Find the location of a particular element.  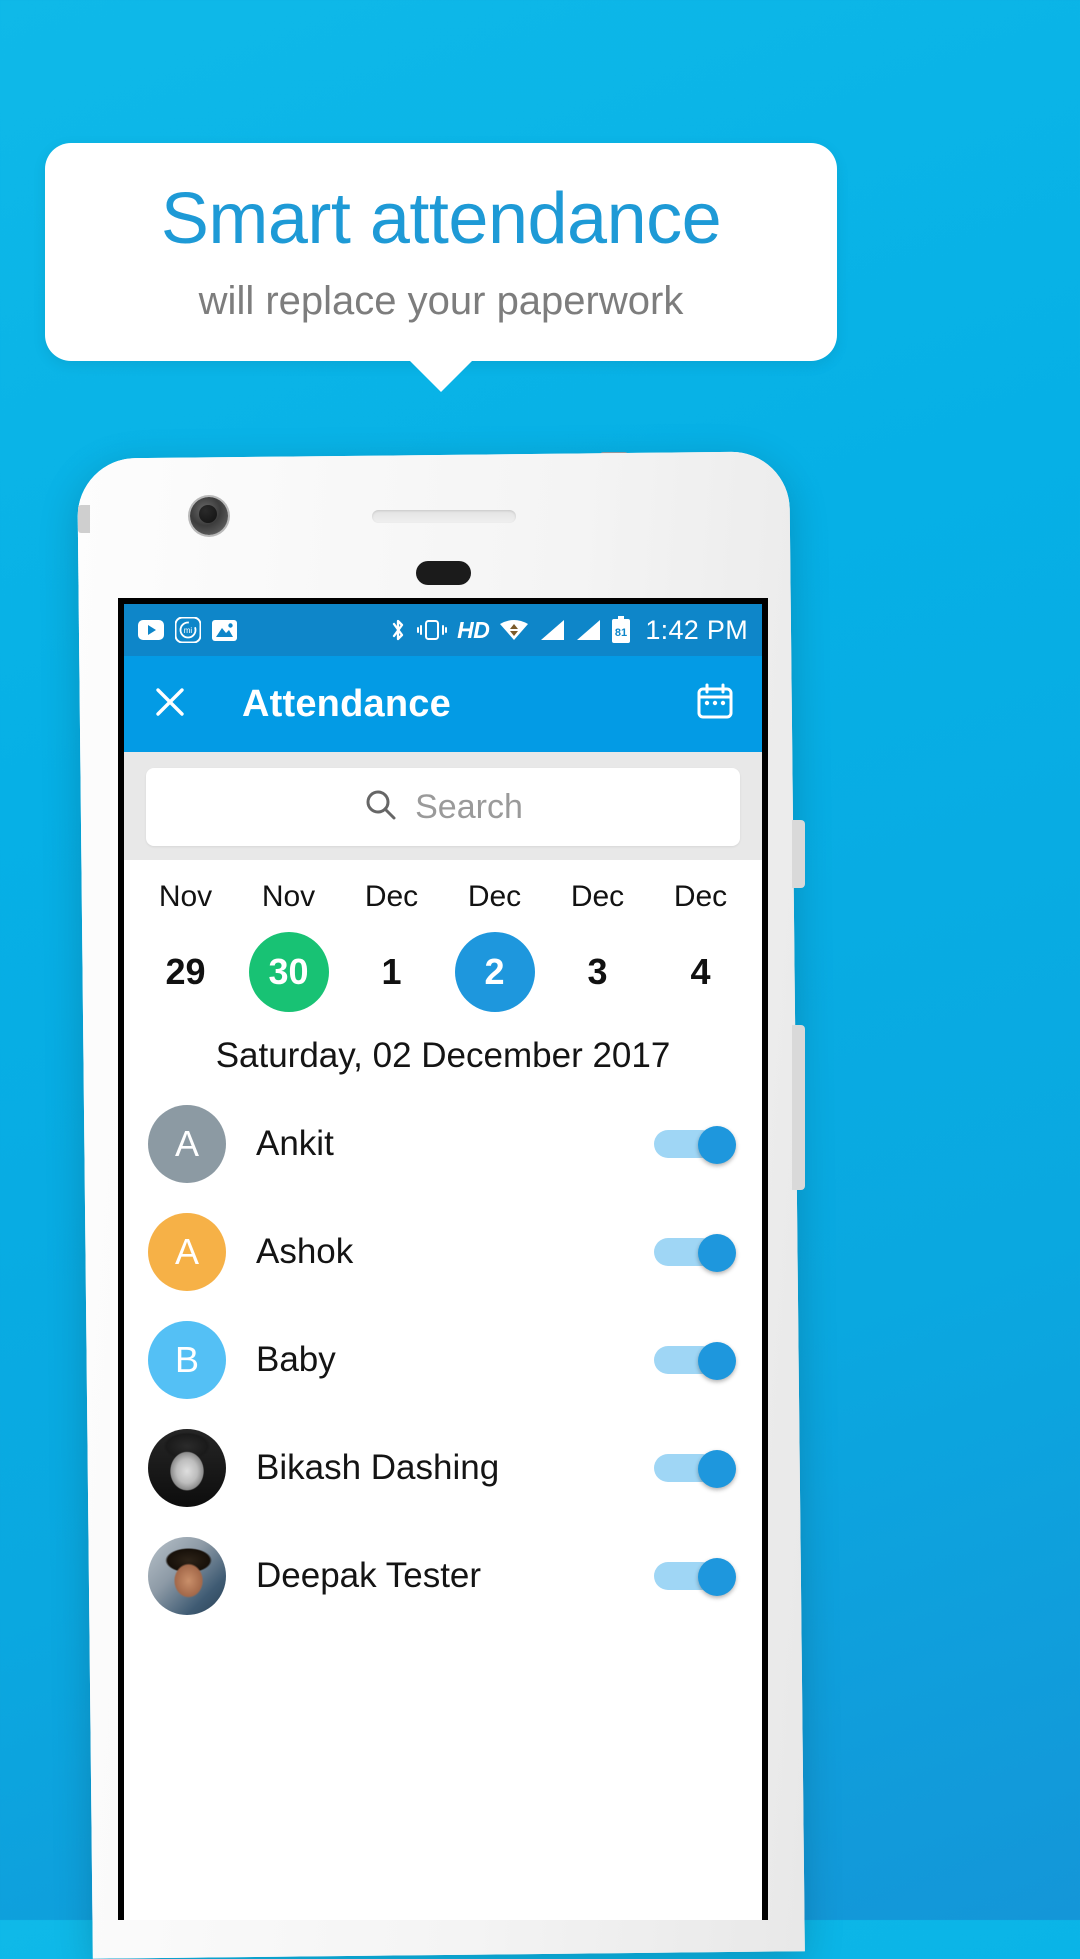

date-cell-3: Dec 2 is located at coordinates (494, 946).